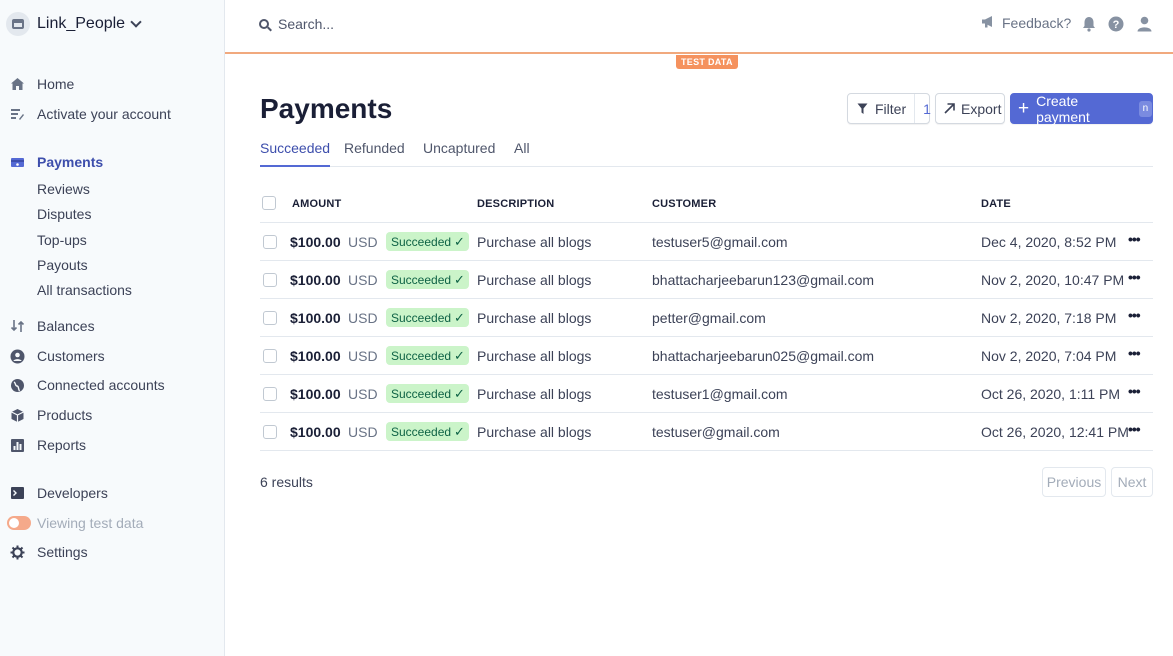  What do you see at coordinates (1051, 394) in the screenshot?
I see `date-cell: Oct 26, 2020, 1:11 PM` at bounding box center [1051, 394].